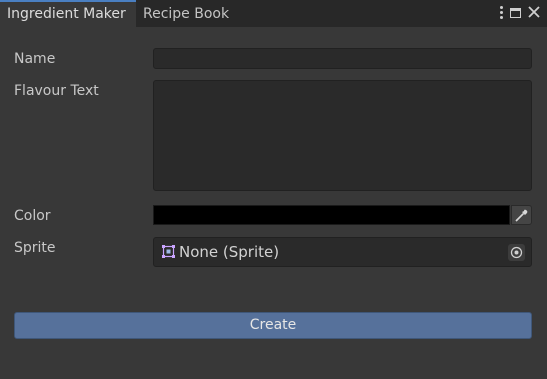 Image resolution: width=547 pixels, height=379 pixels. What do you see at coordinates (342, 252) in the screenshot?
I see `sprite-field: None (Sprite)` at bounding box center [342, 252].